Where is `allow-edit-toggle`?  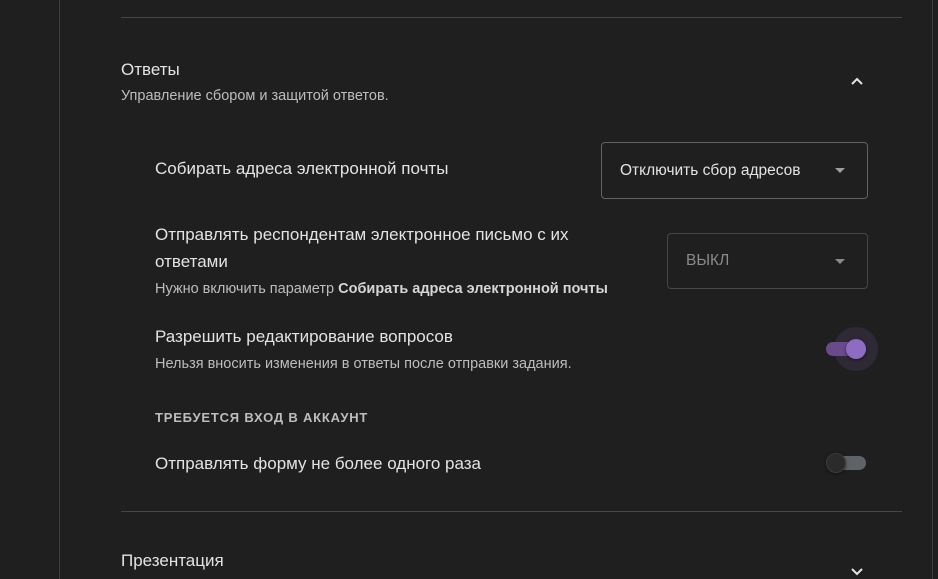 allow-edit-toggle is located at coordinates (852, 349).